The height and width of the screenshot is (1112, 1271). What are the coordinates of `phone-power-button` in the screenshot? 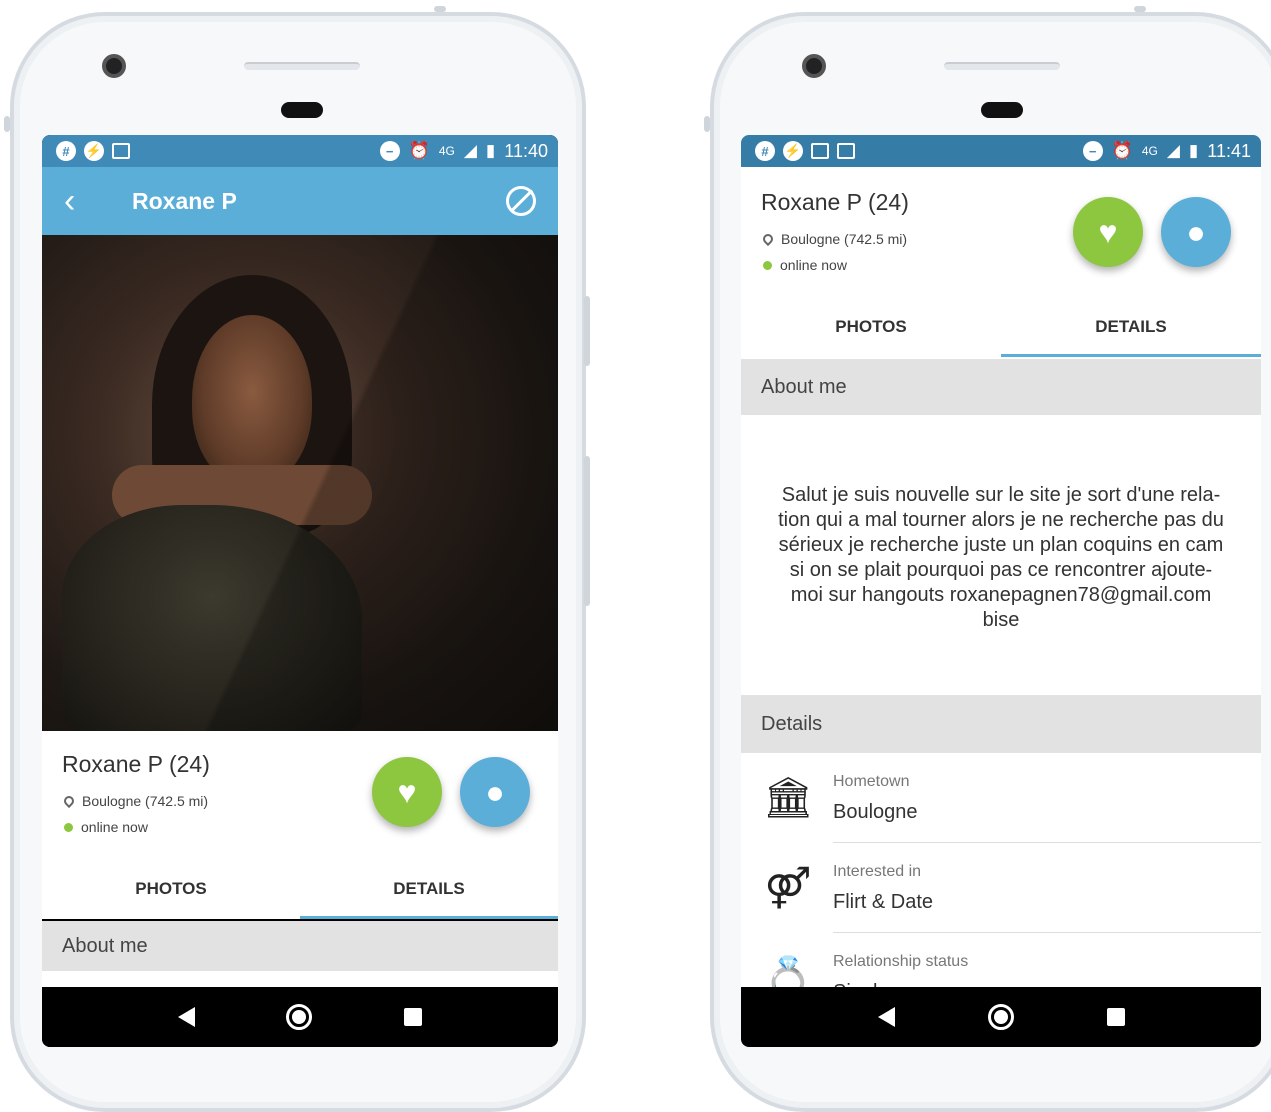 It's located at (587, 331).